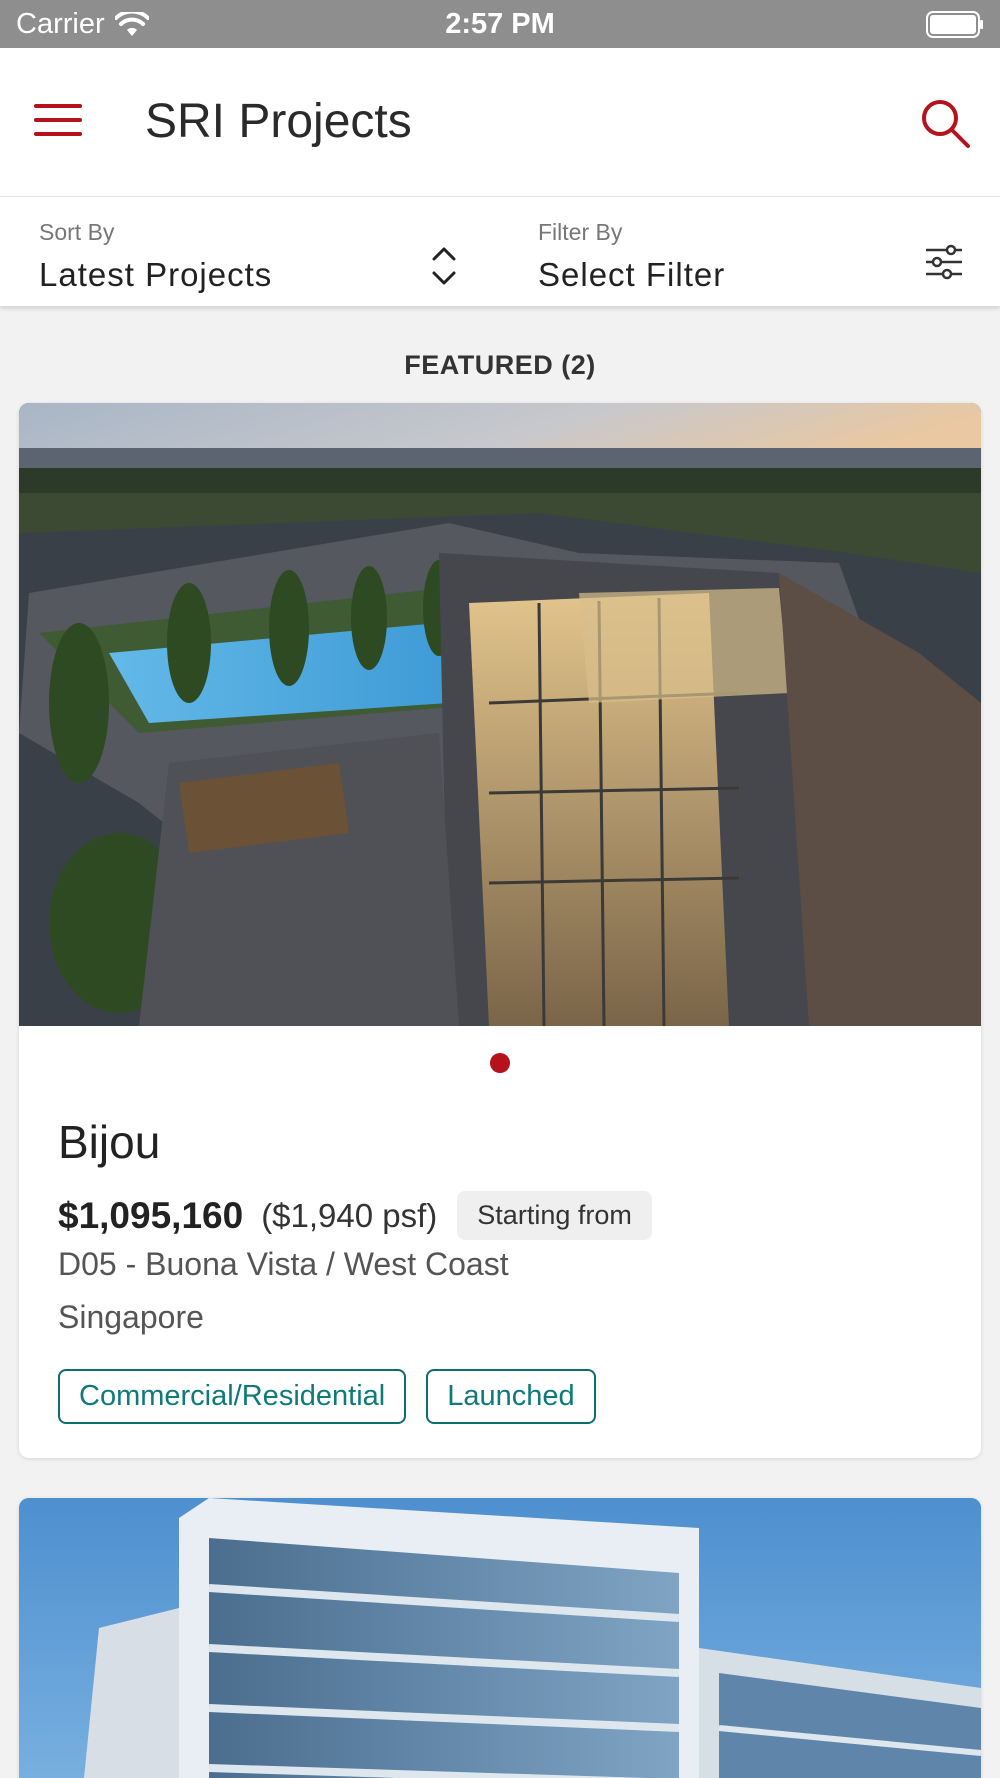  What do you see at coordinates (232, 1396) in the screenshot?
I see `project-type-tag: Commercial/Residential` at bounding box center [232, 1396].